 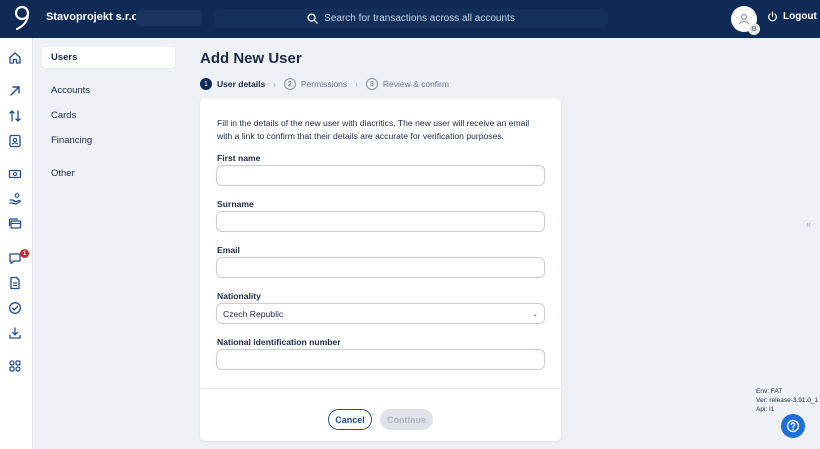 What do you see at coordinates (239, 158) in the screenshot?
I see `first-name-label: First name` at bounding box center [239, 158].